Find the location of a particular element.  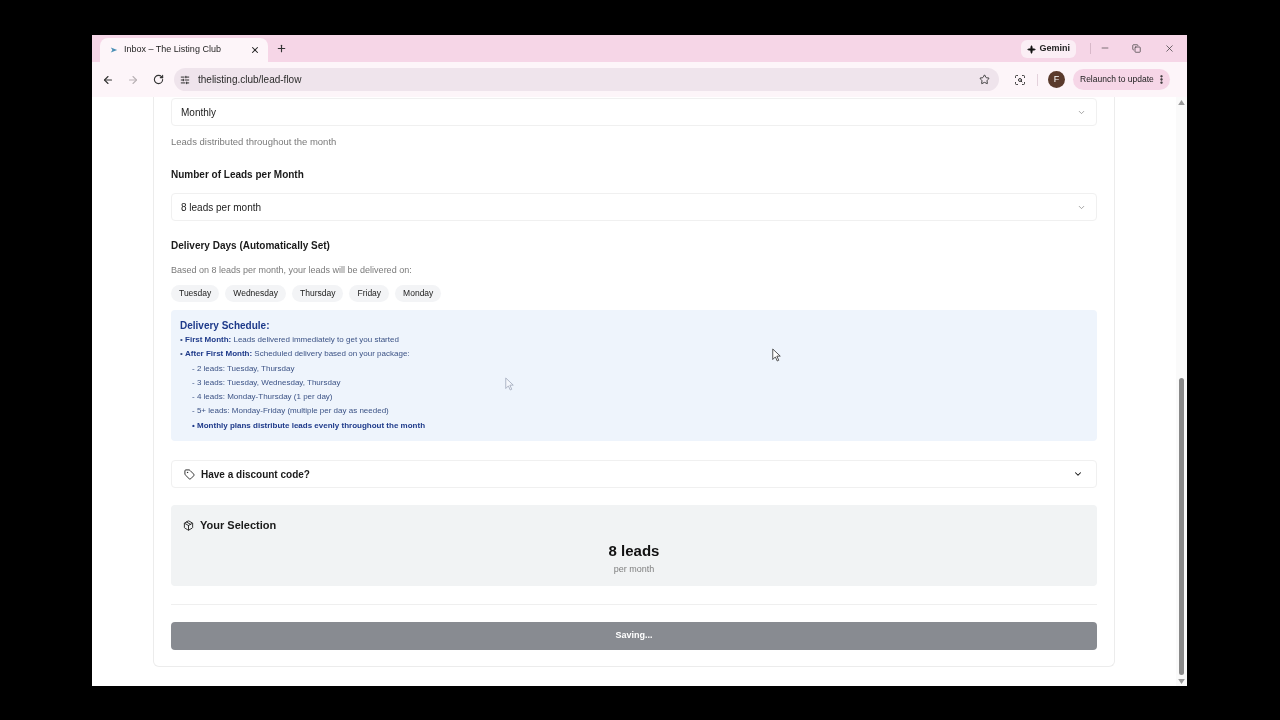

site-settings-icon is located at coordinates (185, 79).